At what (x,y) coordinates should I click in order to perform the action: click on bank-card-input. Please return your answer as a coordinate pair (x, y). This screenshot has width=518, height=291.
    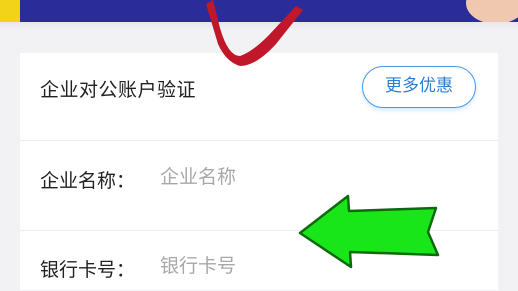
    Looking at the image, I should click on (310, 266).